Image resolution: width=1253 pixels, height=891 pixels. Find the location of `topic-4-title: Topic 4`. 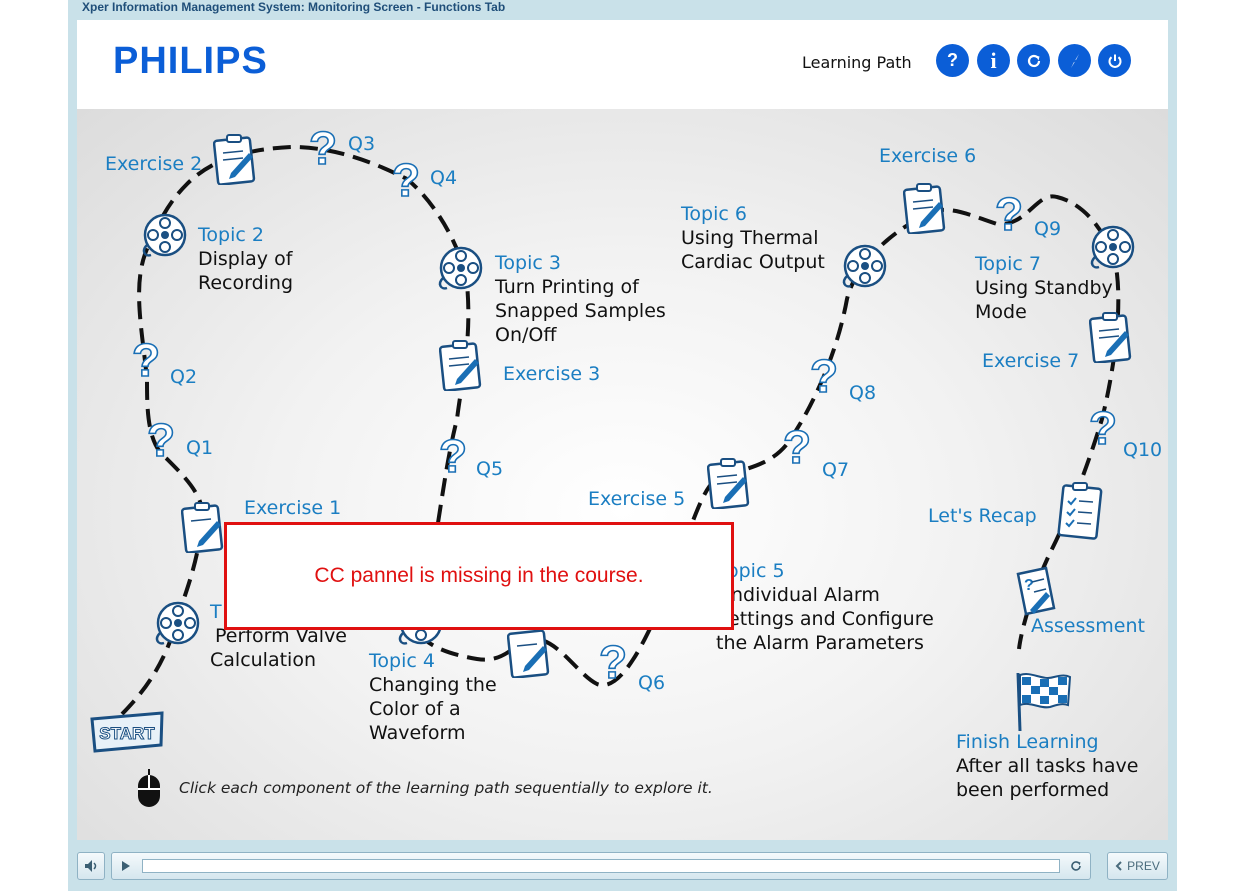

topic-4-title: Topic 4 is located at coordinates (402, 661).